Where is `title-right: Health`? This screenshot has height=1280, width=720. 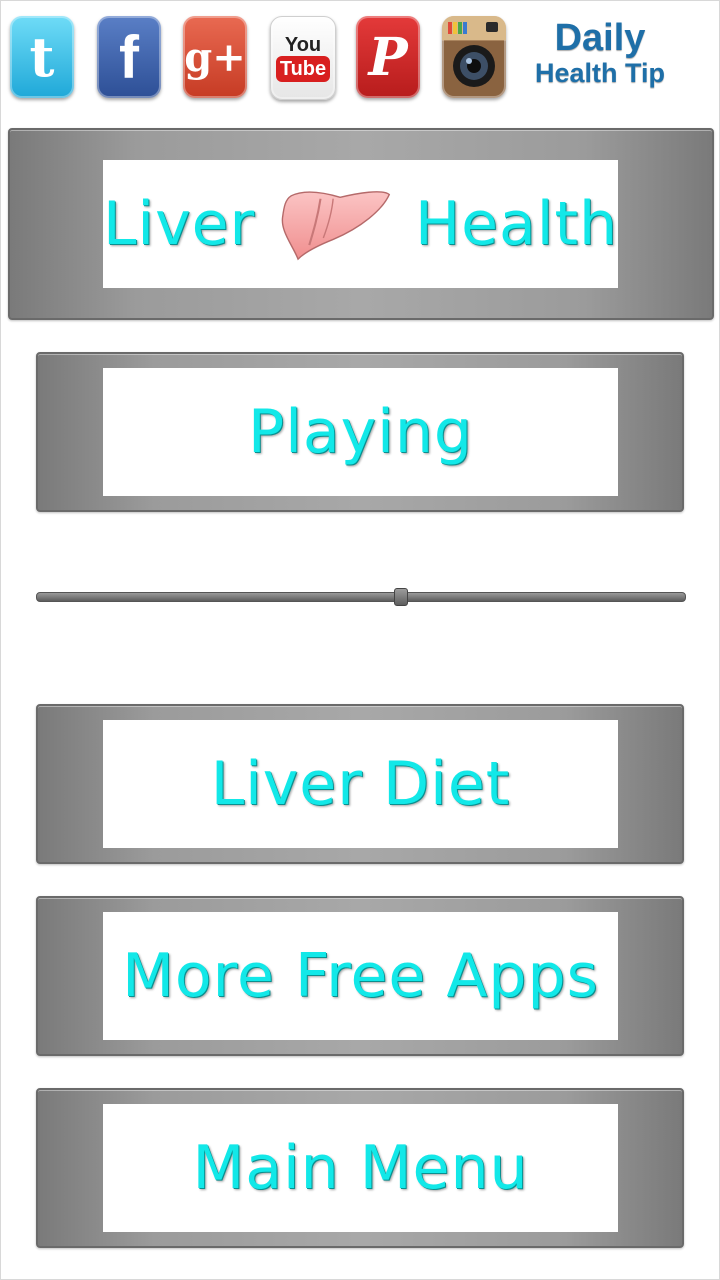 title-right: Health is located at coordinates (516, 224).